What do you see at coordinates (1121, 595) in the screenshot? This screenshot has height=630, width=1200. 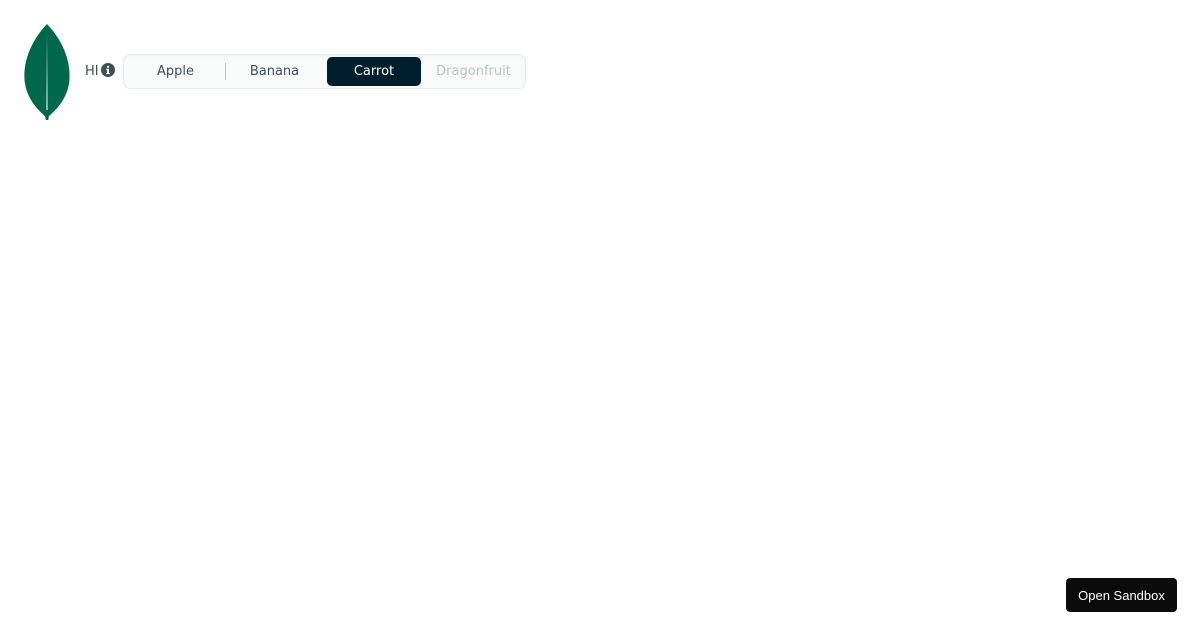 I see `open-sandbox-button: Open Sandbox` at bounding box center [1121, 595].